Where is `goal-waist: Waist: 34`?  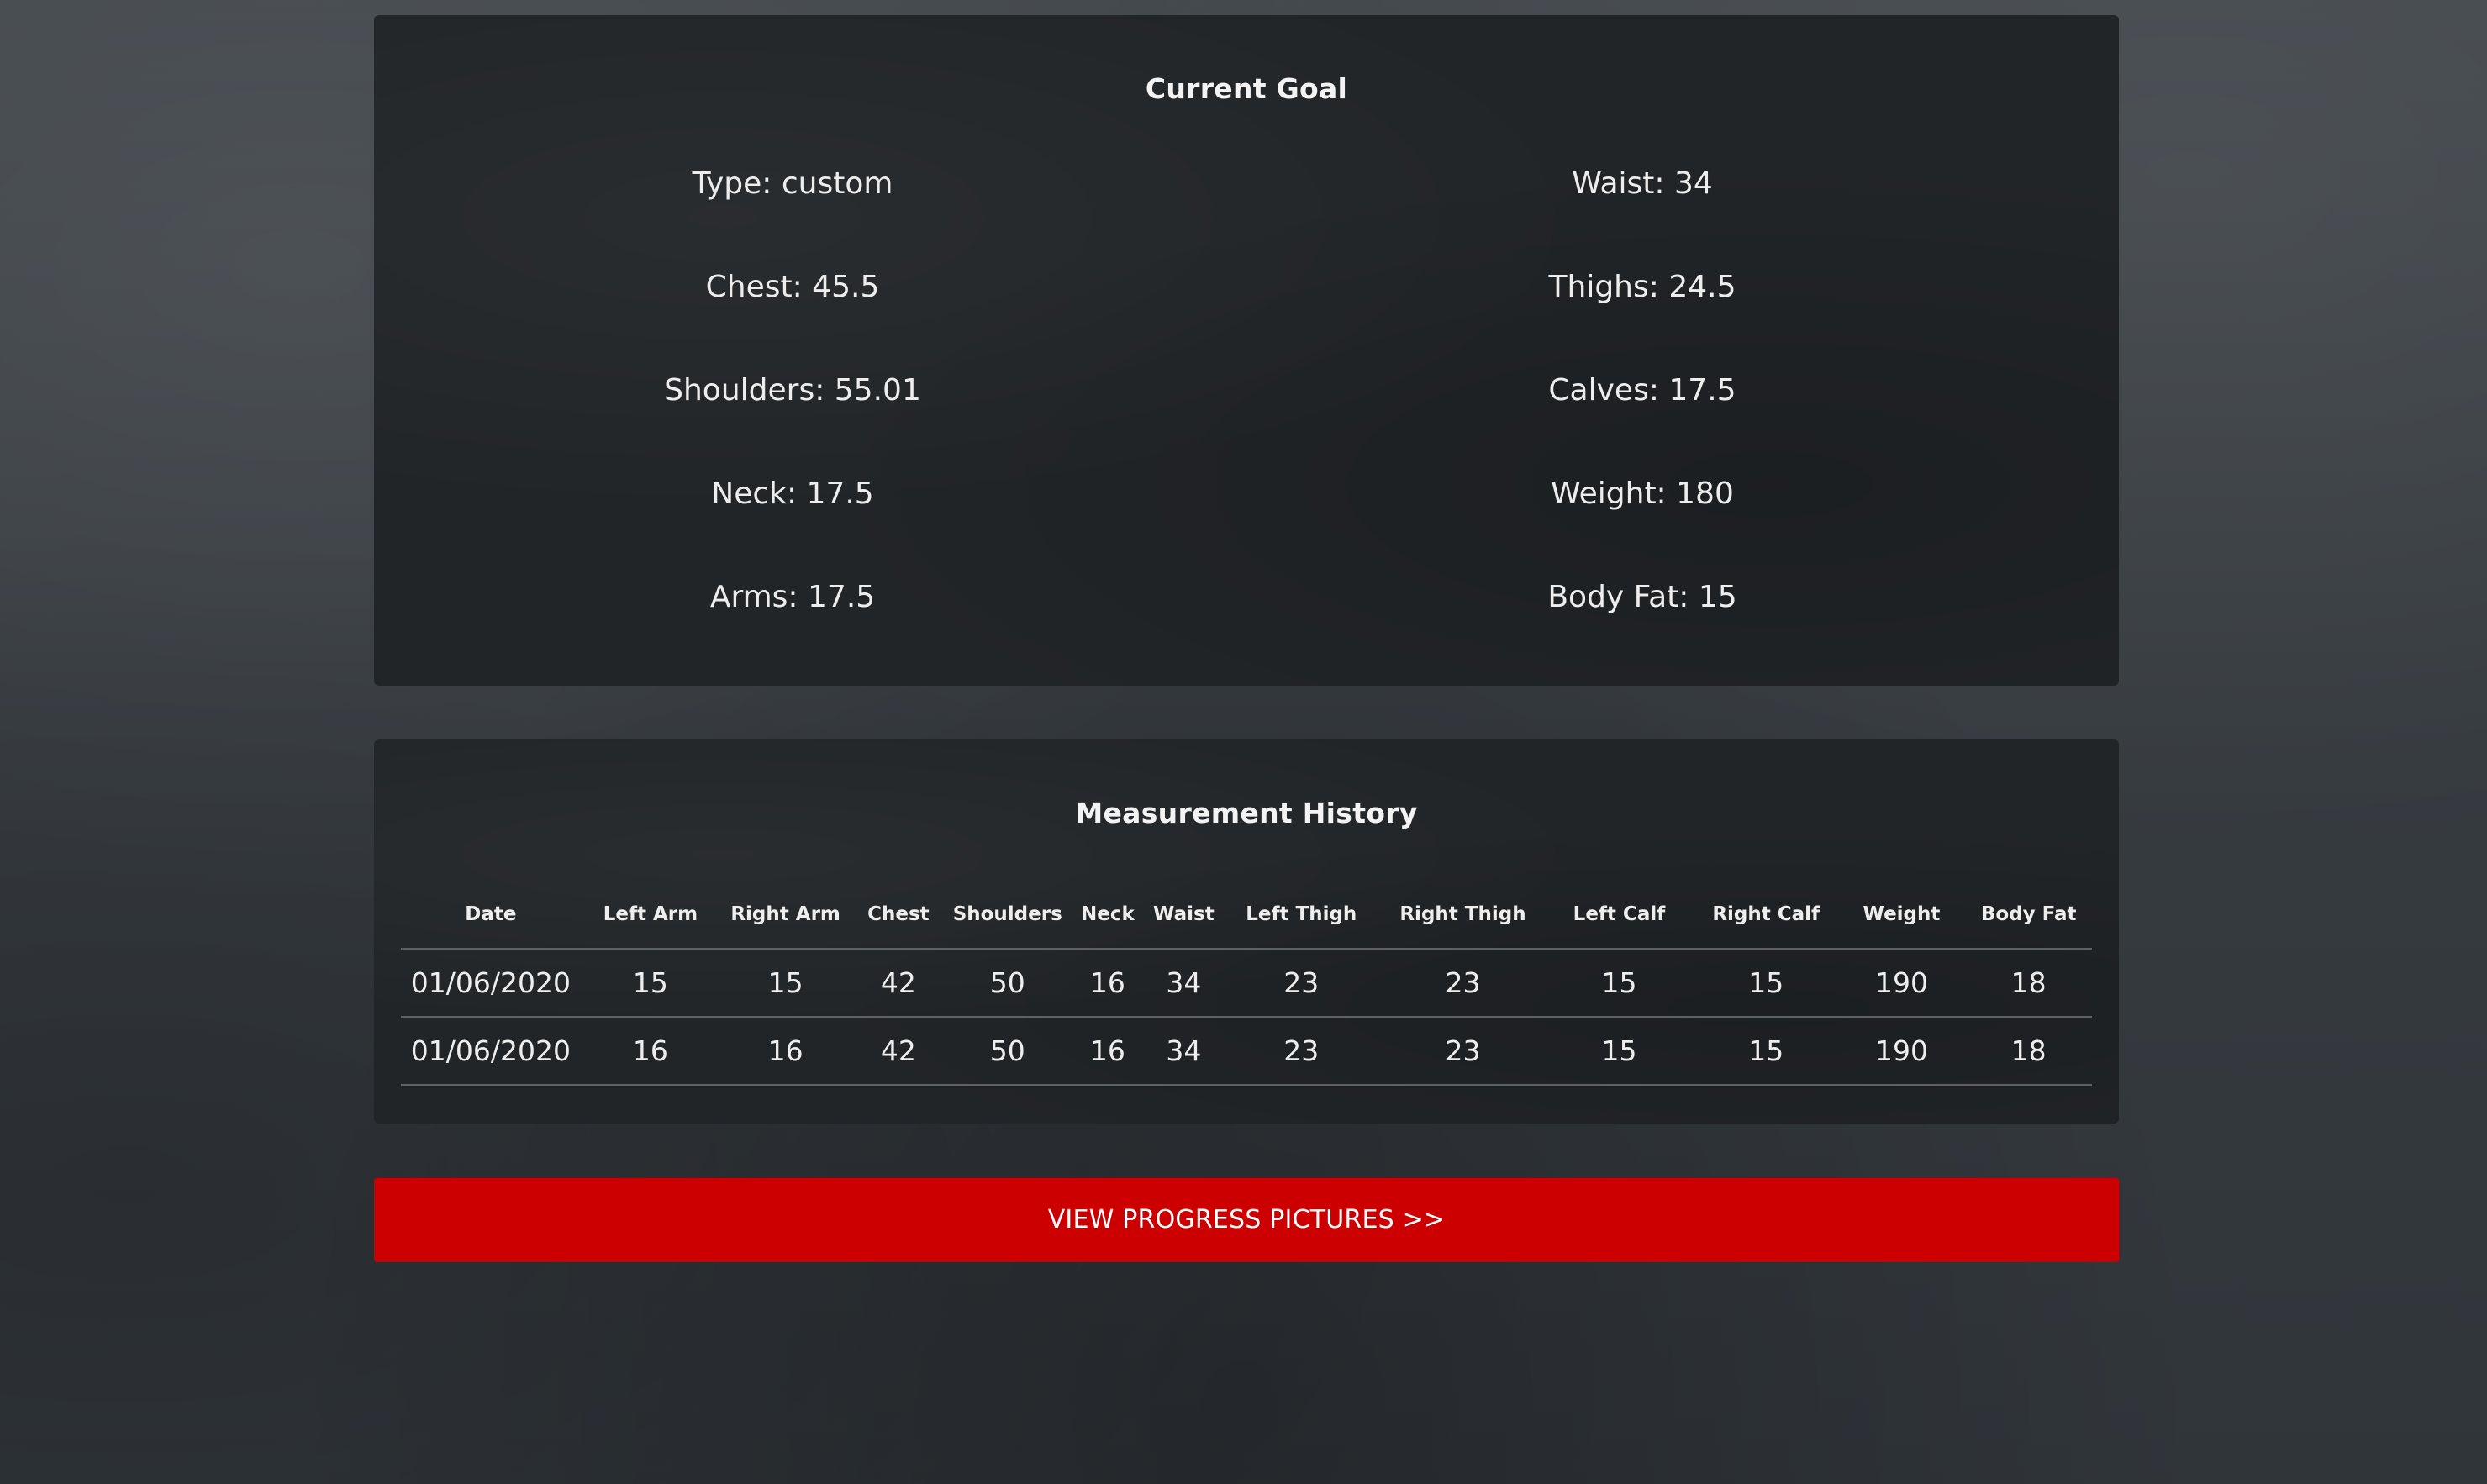
goal-waist: Waist: 34 is located at coordinates (1643, 183).